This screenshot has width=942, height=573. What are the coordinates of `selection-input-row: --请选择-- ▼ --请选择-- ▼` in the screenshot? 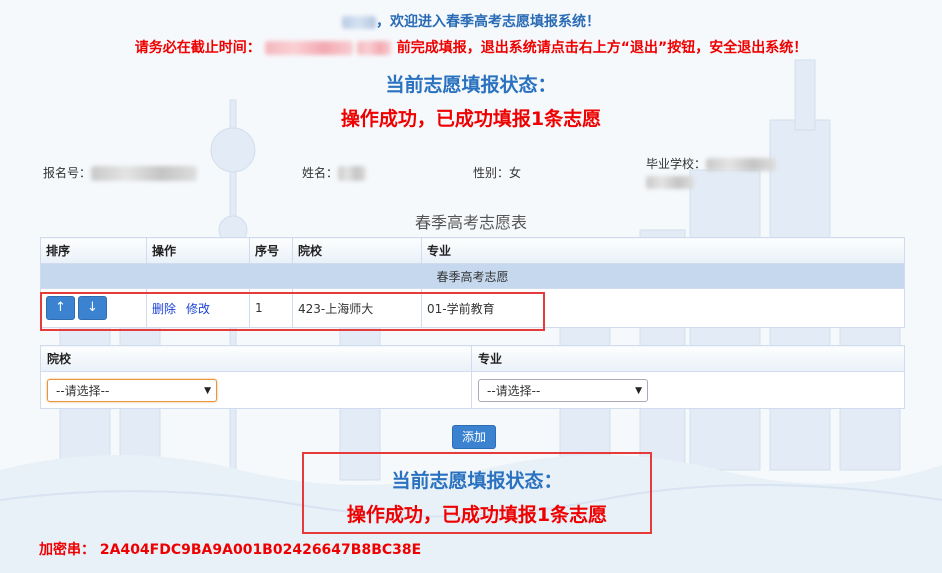 It's located at (472, 390).